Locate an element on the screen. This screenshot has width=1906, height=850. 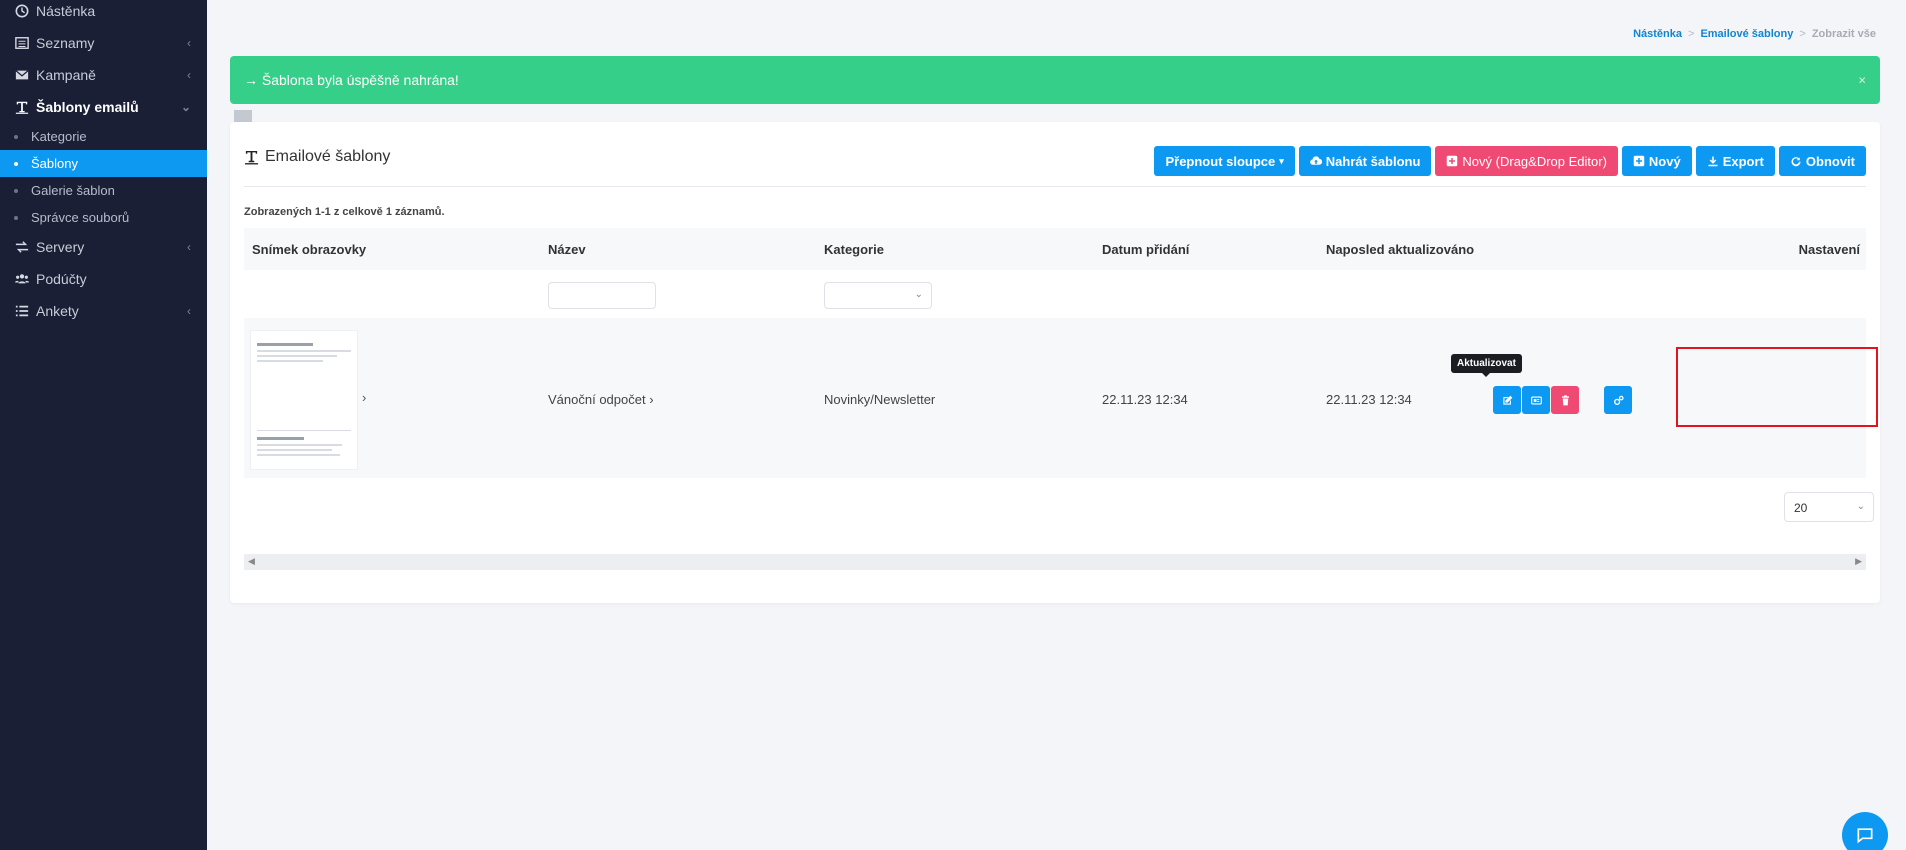
column-header-name: Název is located at coordinates (567, 249).